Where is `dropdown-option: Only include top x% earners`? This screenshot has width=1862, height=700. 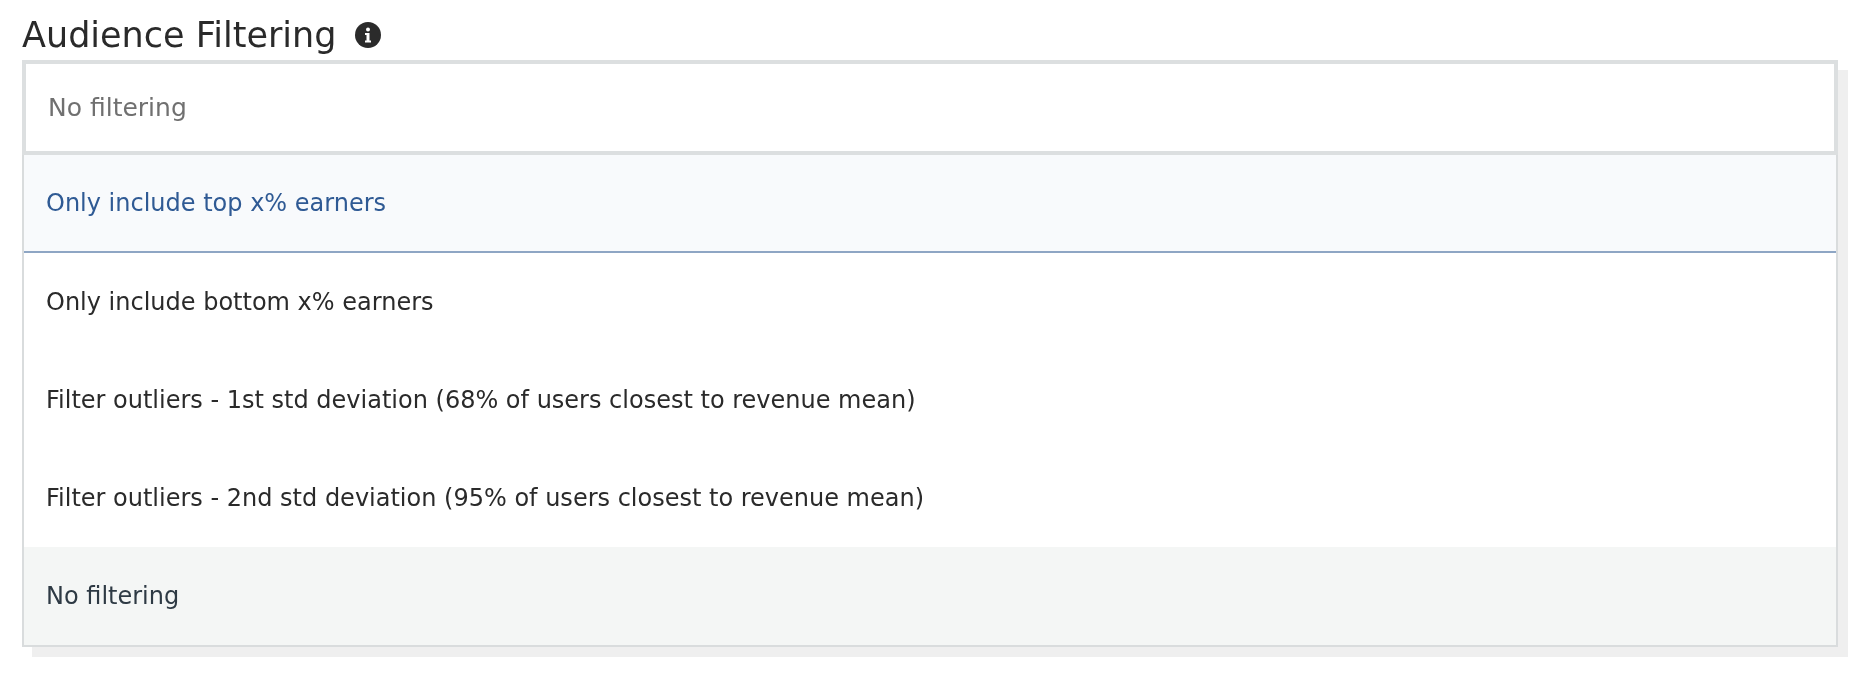 dropdown-option: Only include top x% earners is located at coordinates (930, 204).